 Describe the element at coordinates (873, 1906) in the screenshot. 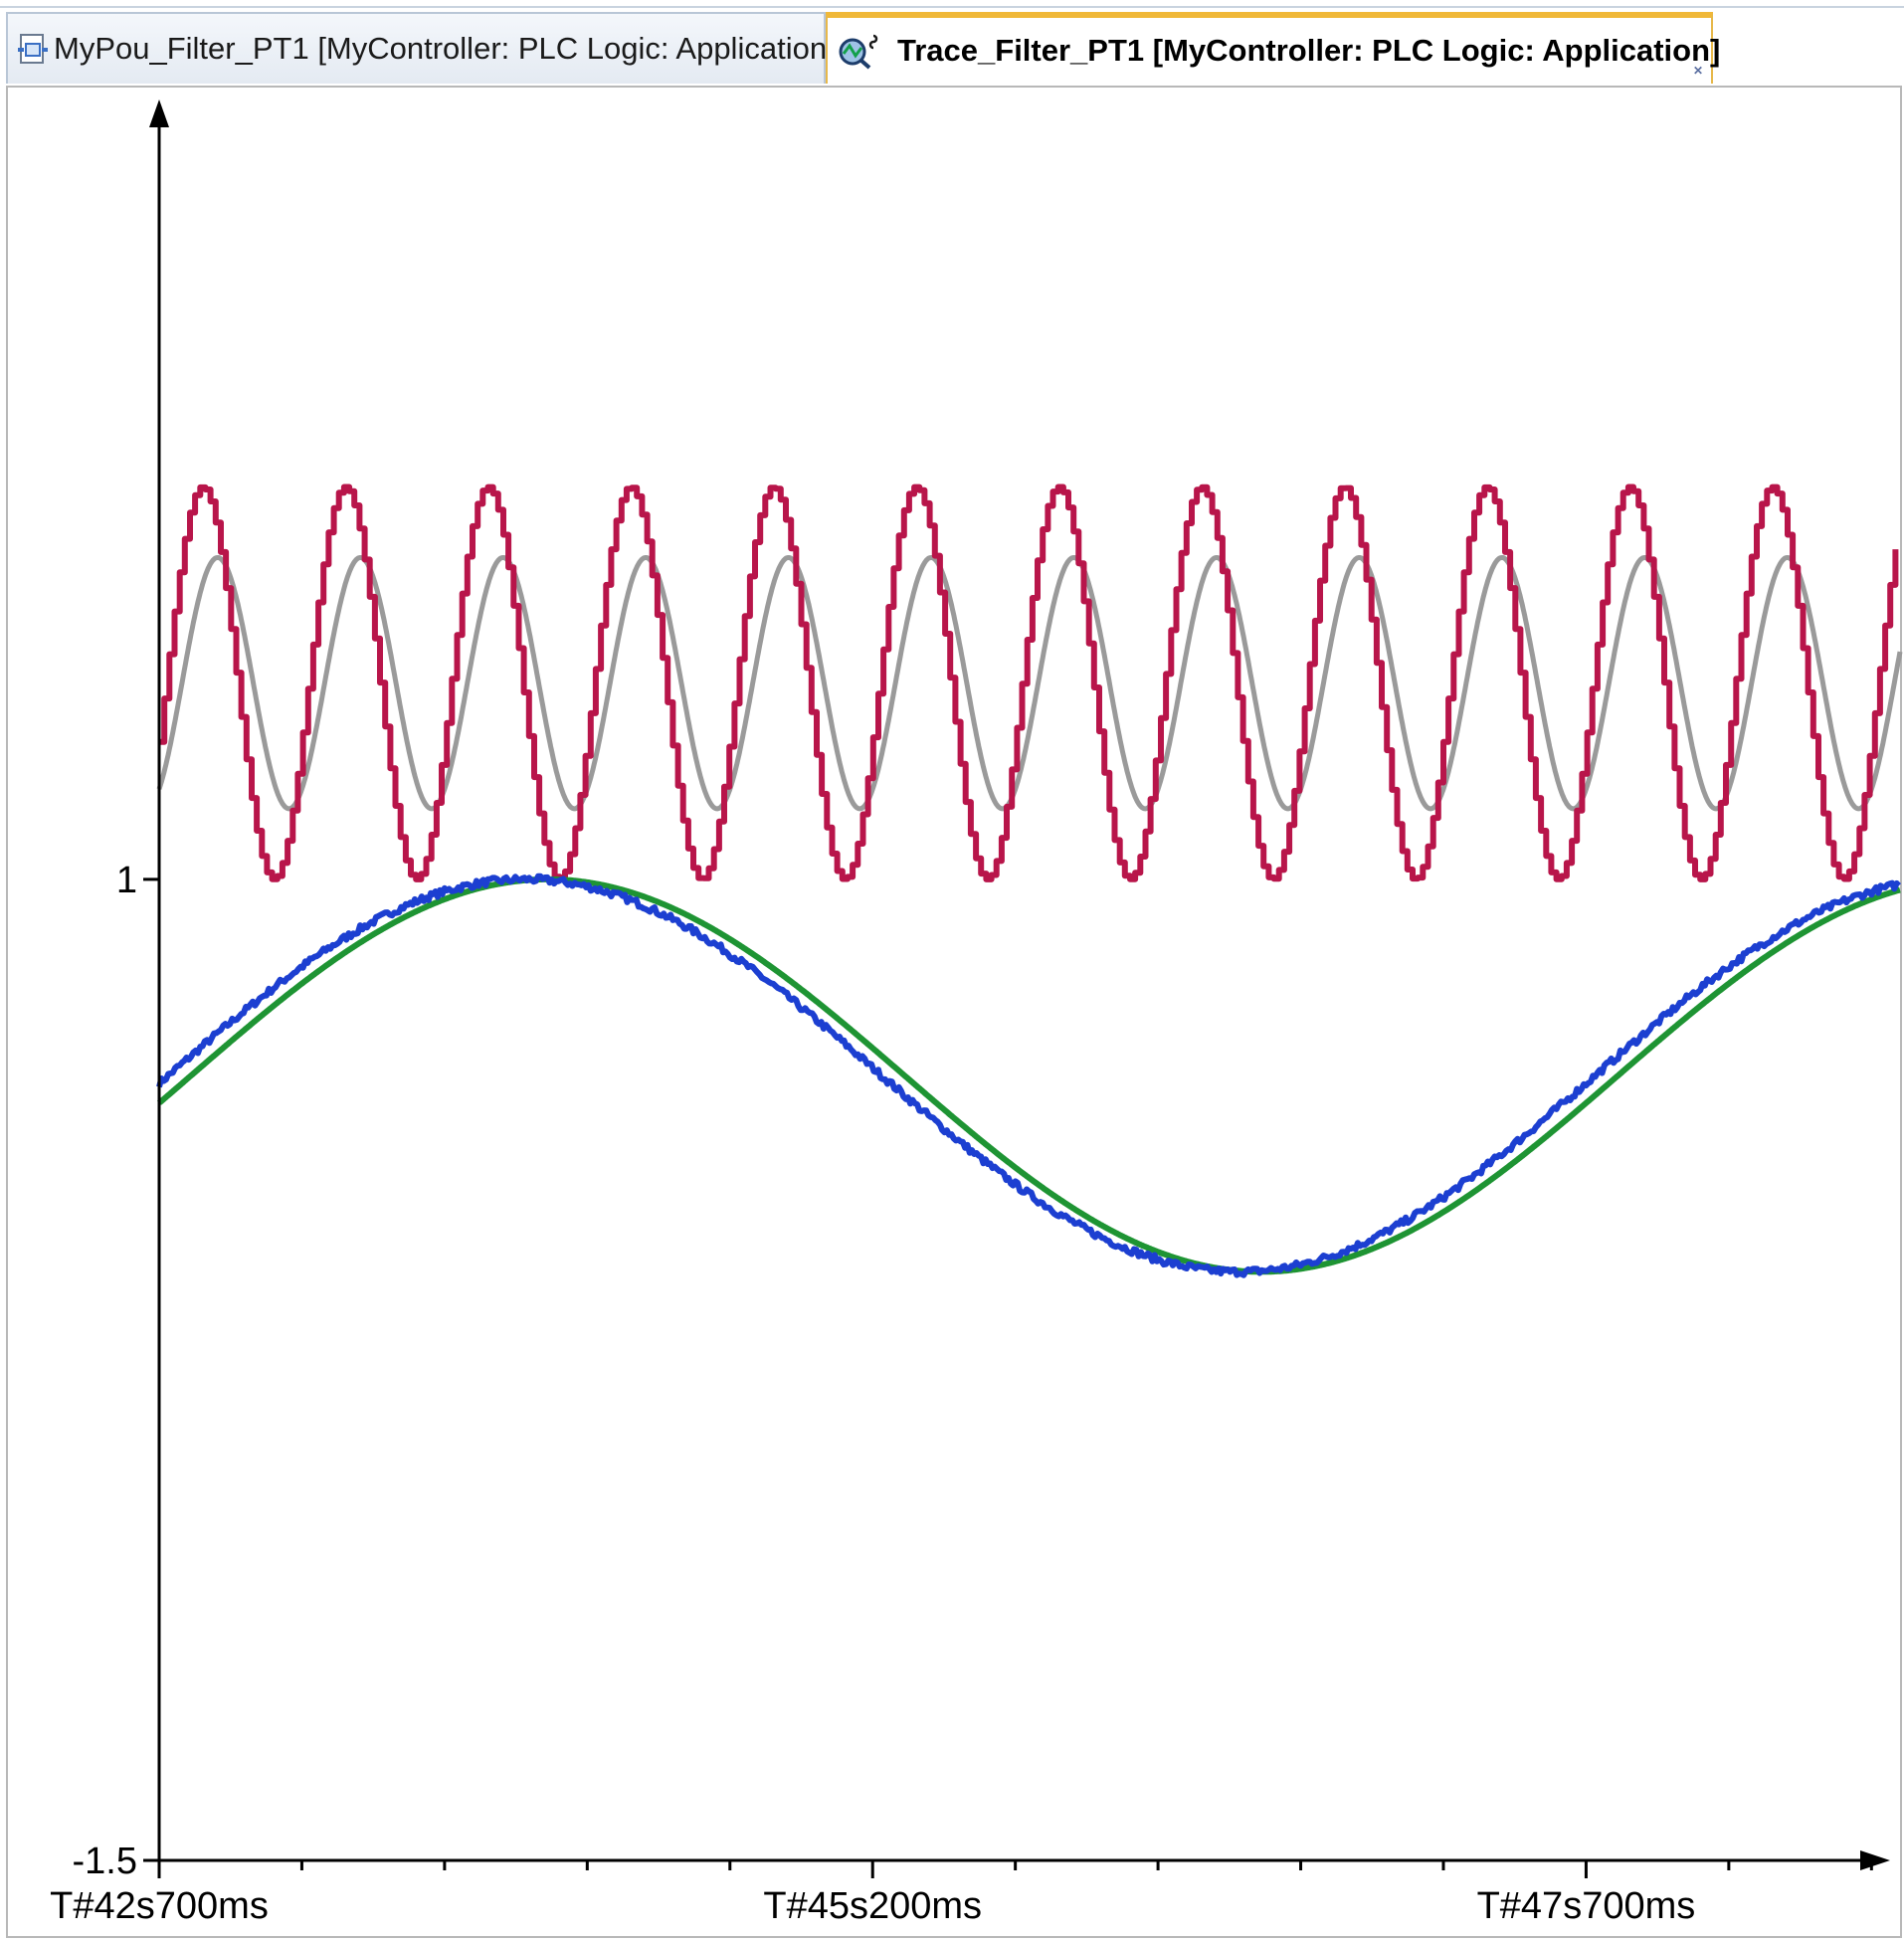

I see `x-tick-label: T#45s200ms` at that location.